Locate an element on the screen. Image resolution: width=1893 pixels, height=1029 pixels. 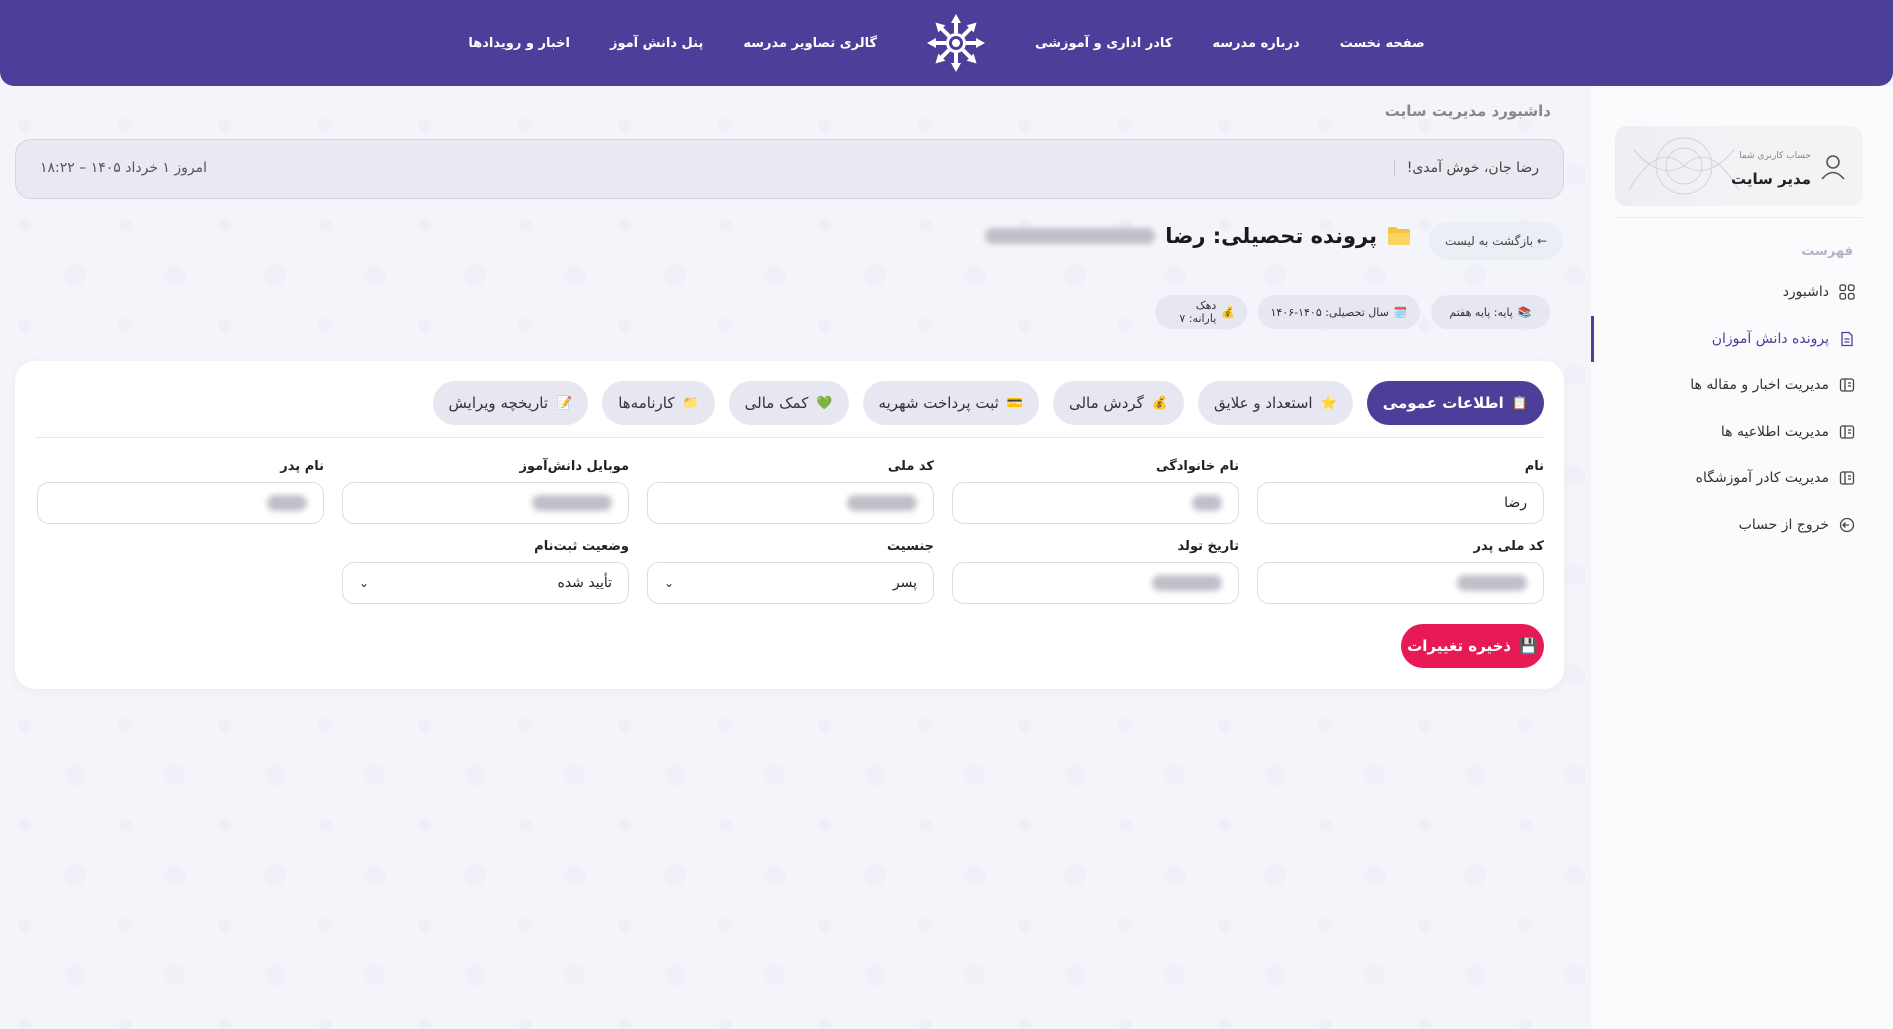
registration-status-label: وضعیت ثبت‌نام is located at coordinates (581, 546).